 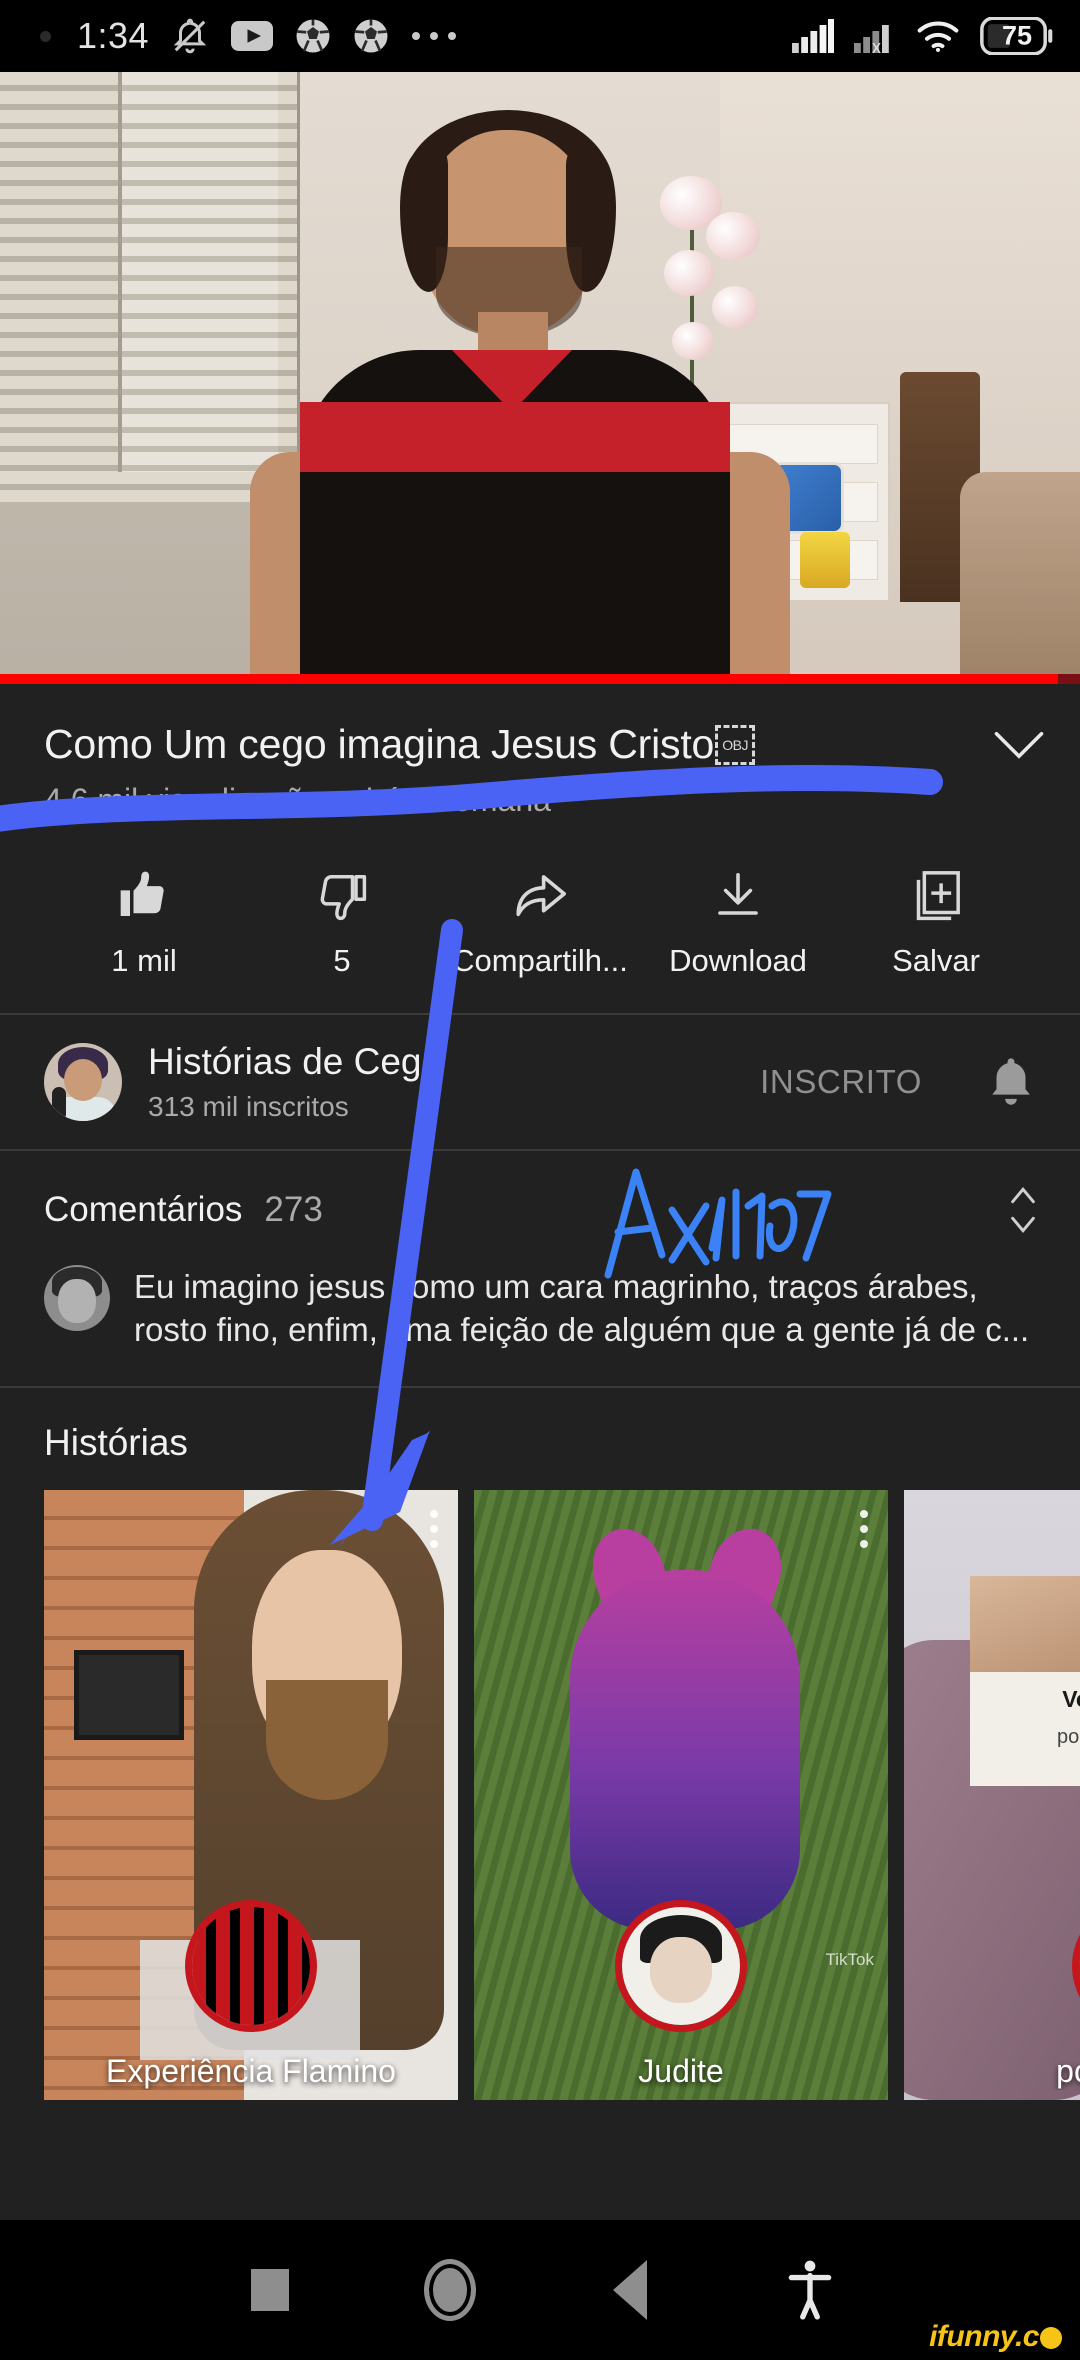 I want to click on camera-punchhole, so click(x=45, y=36).